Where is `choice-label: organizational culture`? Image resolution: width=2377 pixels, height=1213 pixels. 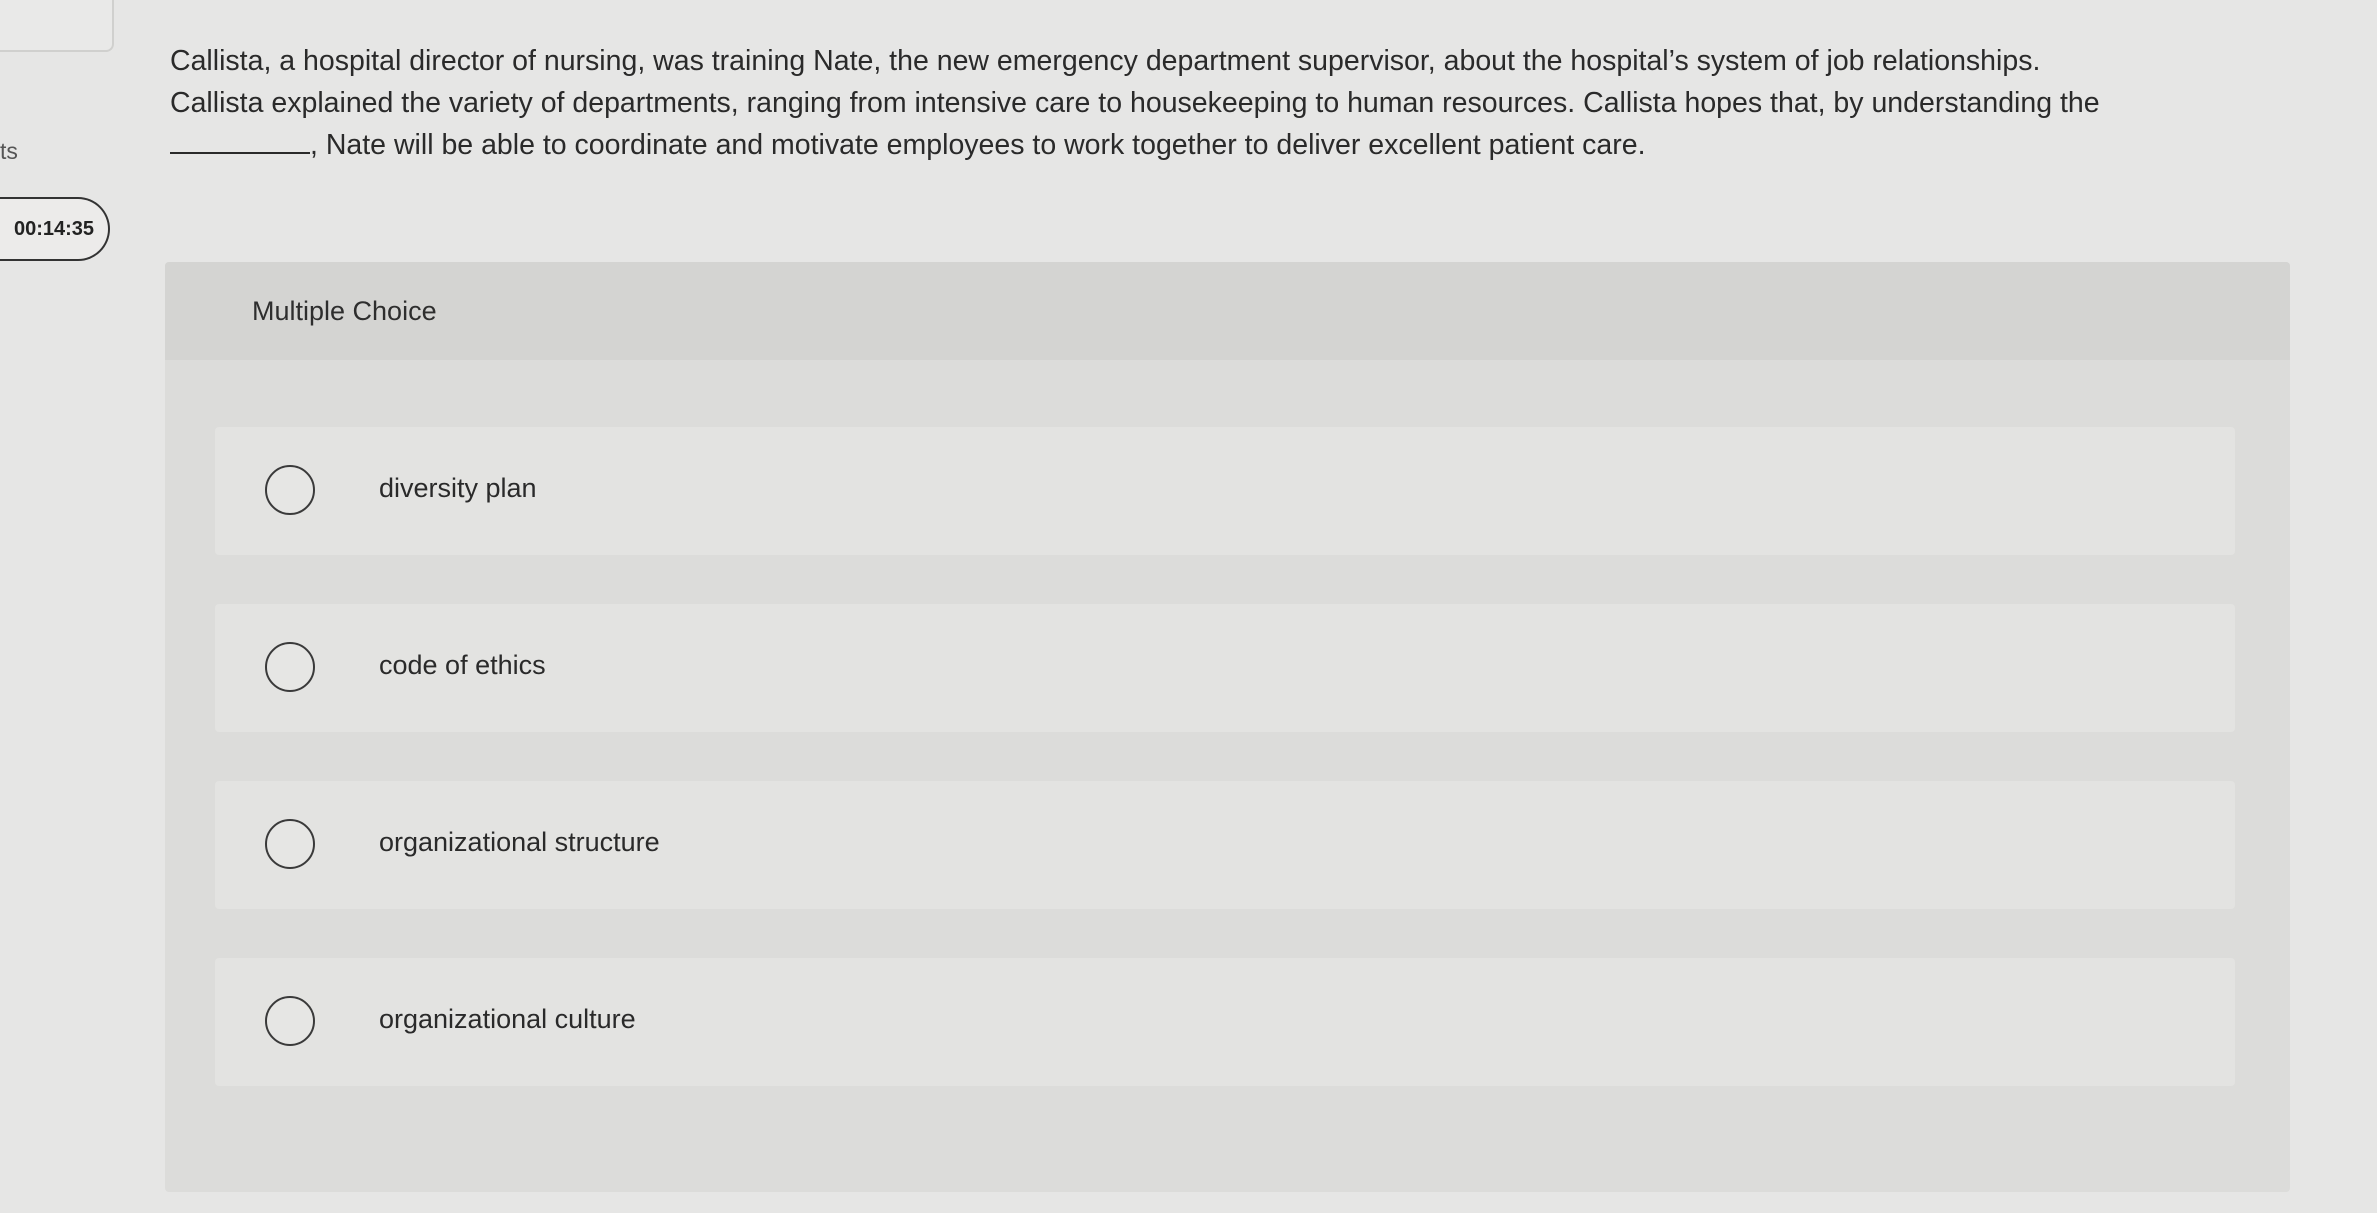 choice-label: organizational culture is located at coordinates (507, 1019).